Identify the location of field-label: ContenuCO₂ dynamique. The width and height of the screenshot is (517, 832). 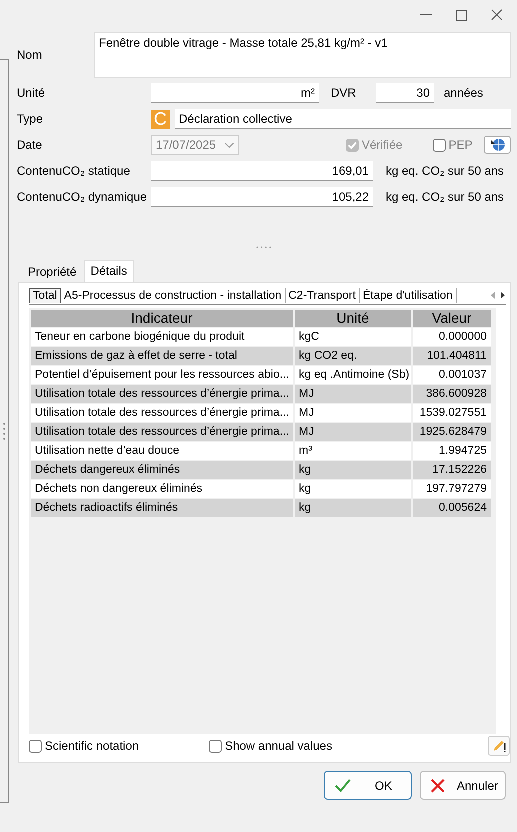
(82, 197).